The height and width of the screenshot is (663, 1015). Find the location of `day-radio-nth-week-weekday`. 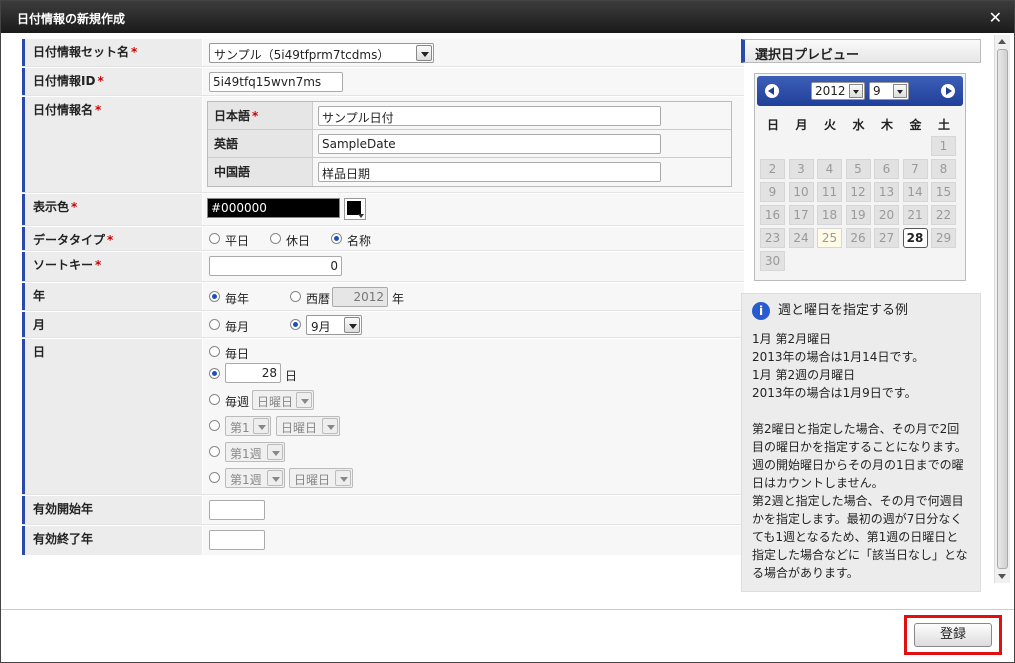

day-radio-nth-week-weekday is located at coordinates (214, 477).